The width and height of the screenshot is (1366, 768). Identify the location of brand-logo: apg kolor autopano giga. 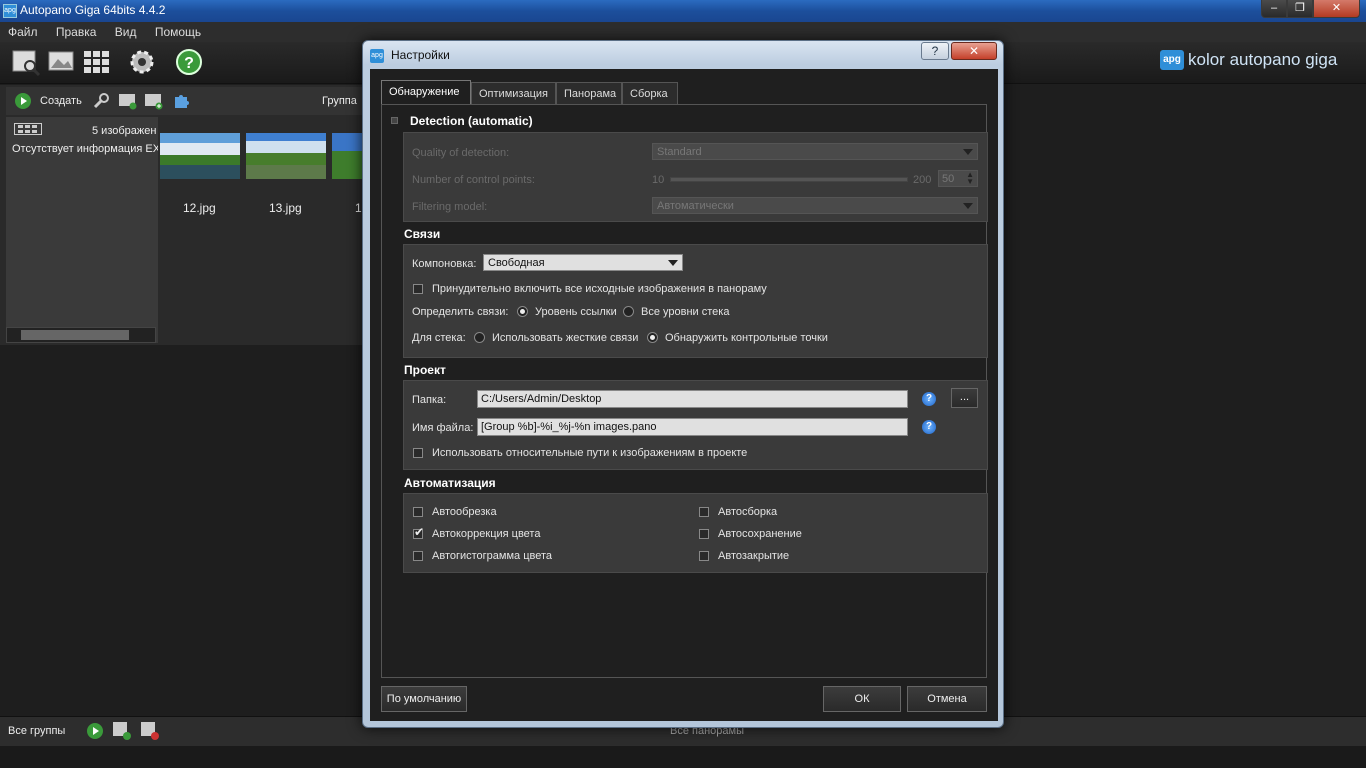
(1248, 60).